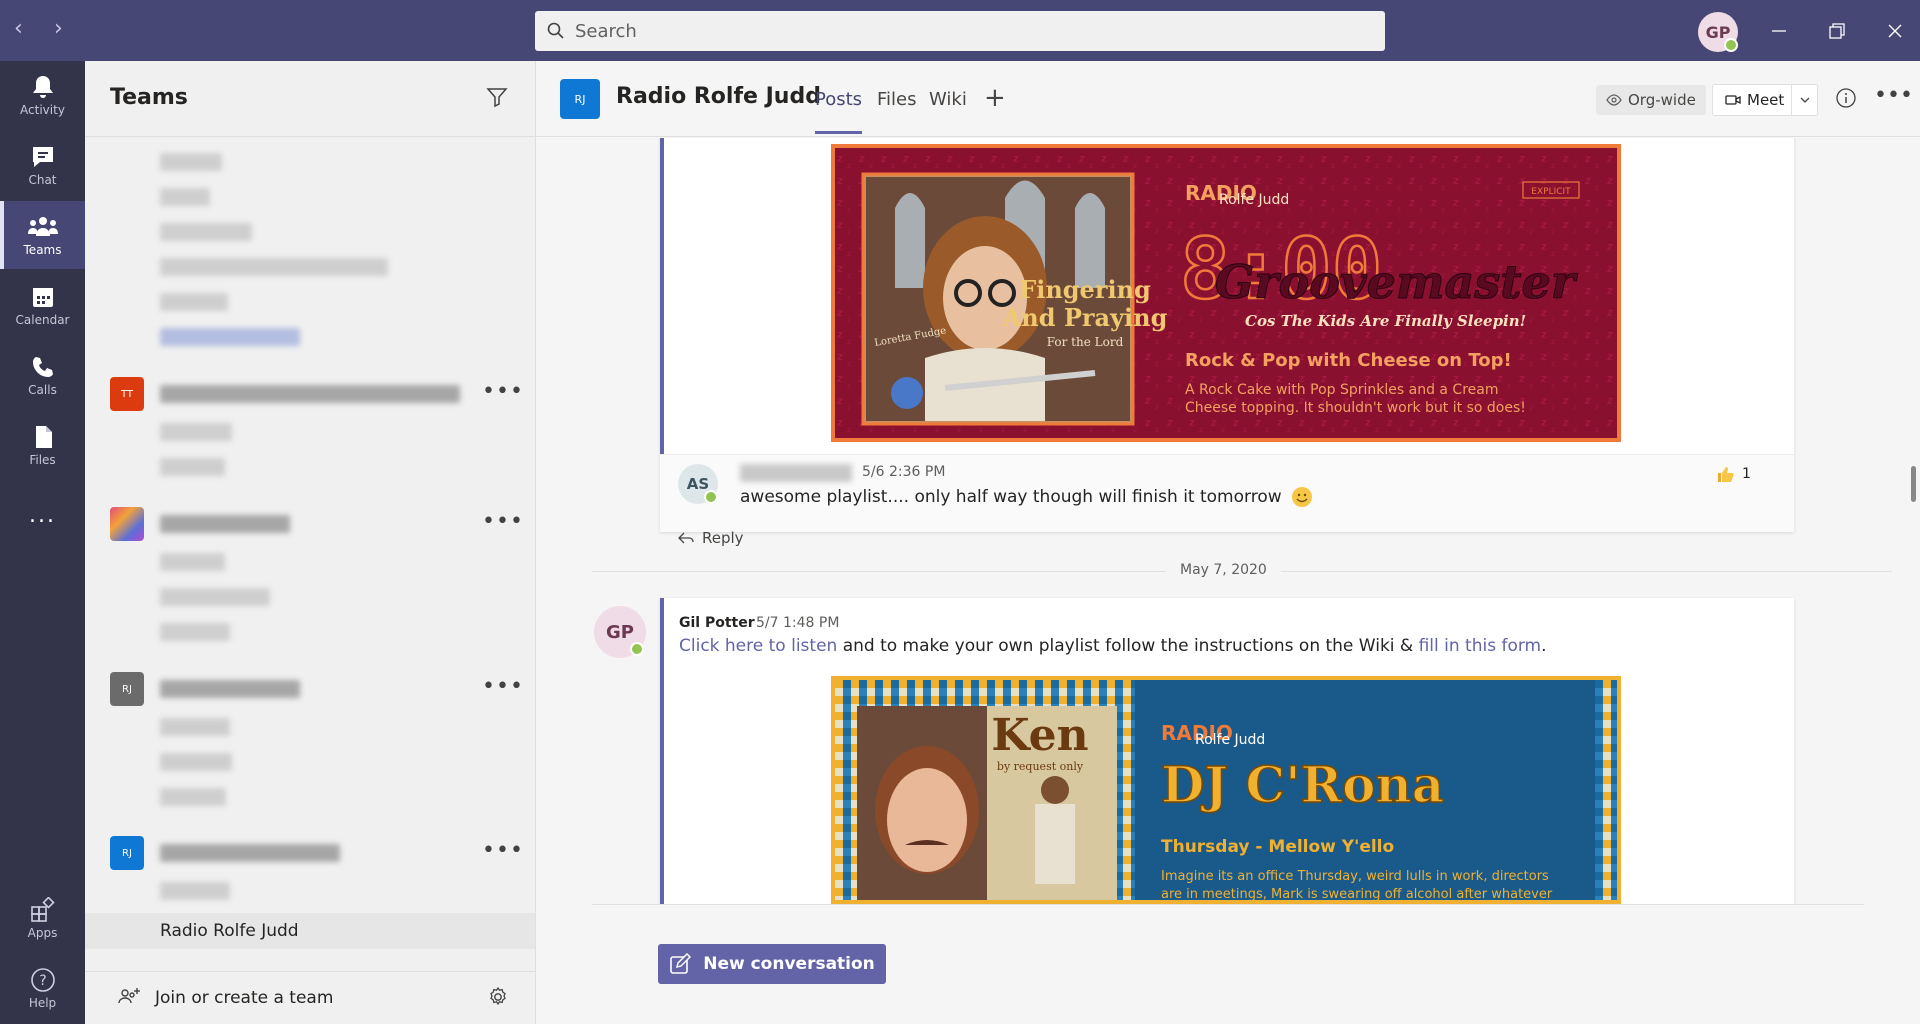 This screenshot has height=1024, width=1920. I want to click on search-box, so click(960, 31).